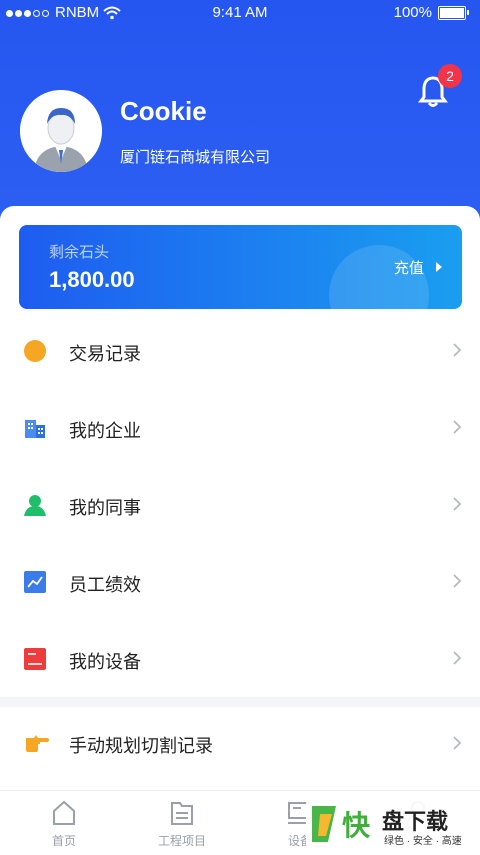  What do you see at coordinates (195, 157) in the screenshot?
I see `company-name: 厦门链石商城有限公司` at bounding box center [195, 157].